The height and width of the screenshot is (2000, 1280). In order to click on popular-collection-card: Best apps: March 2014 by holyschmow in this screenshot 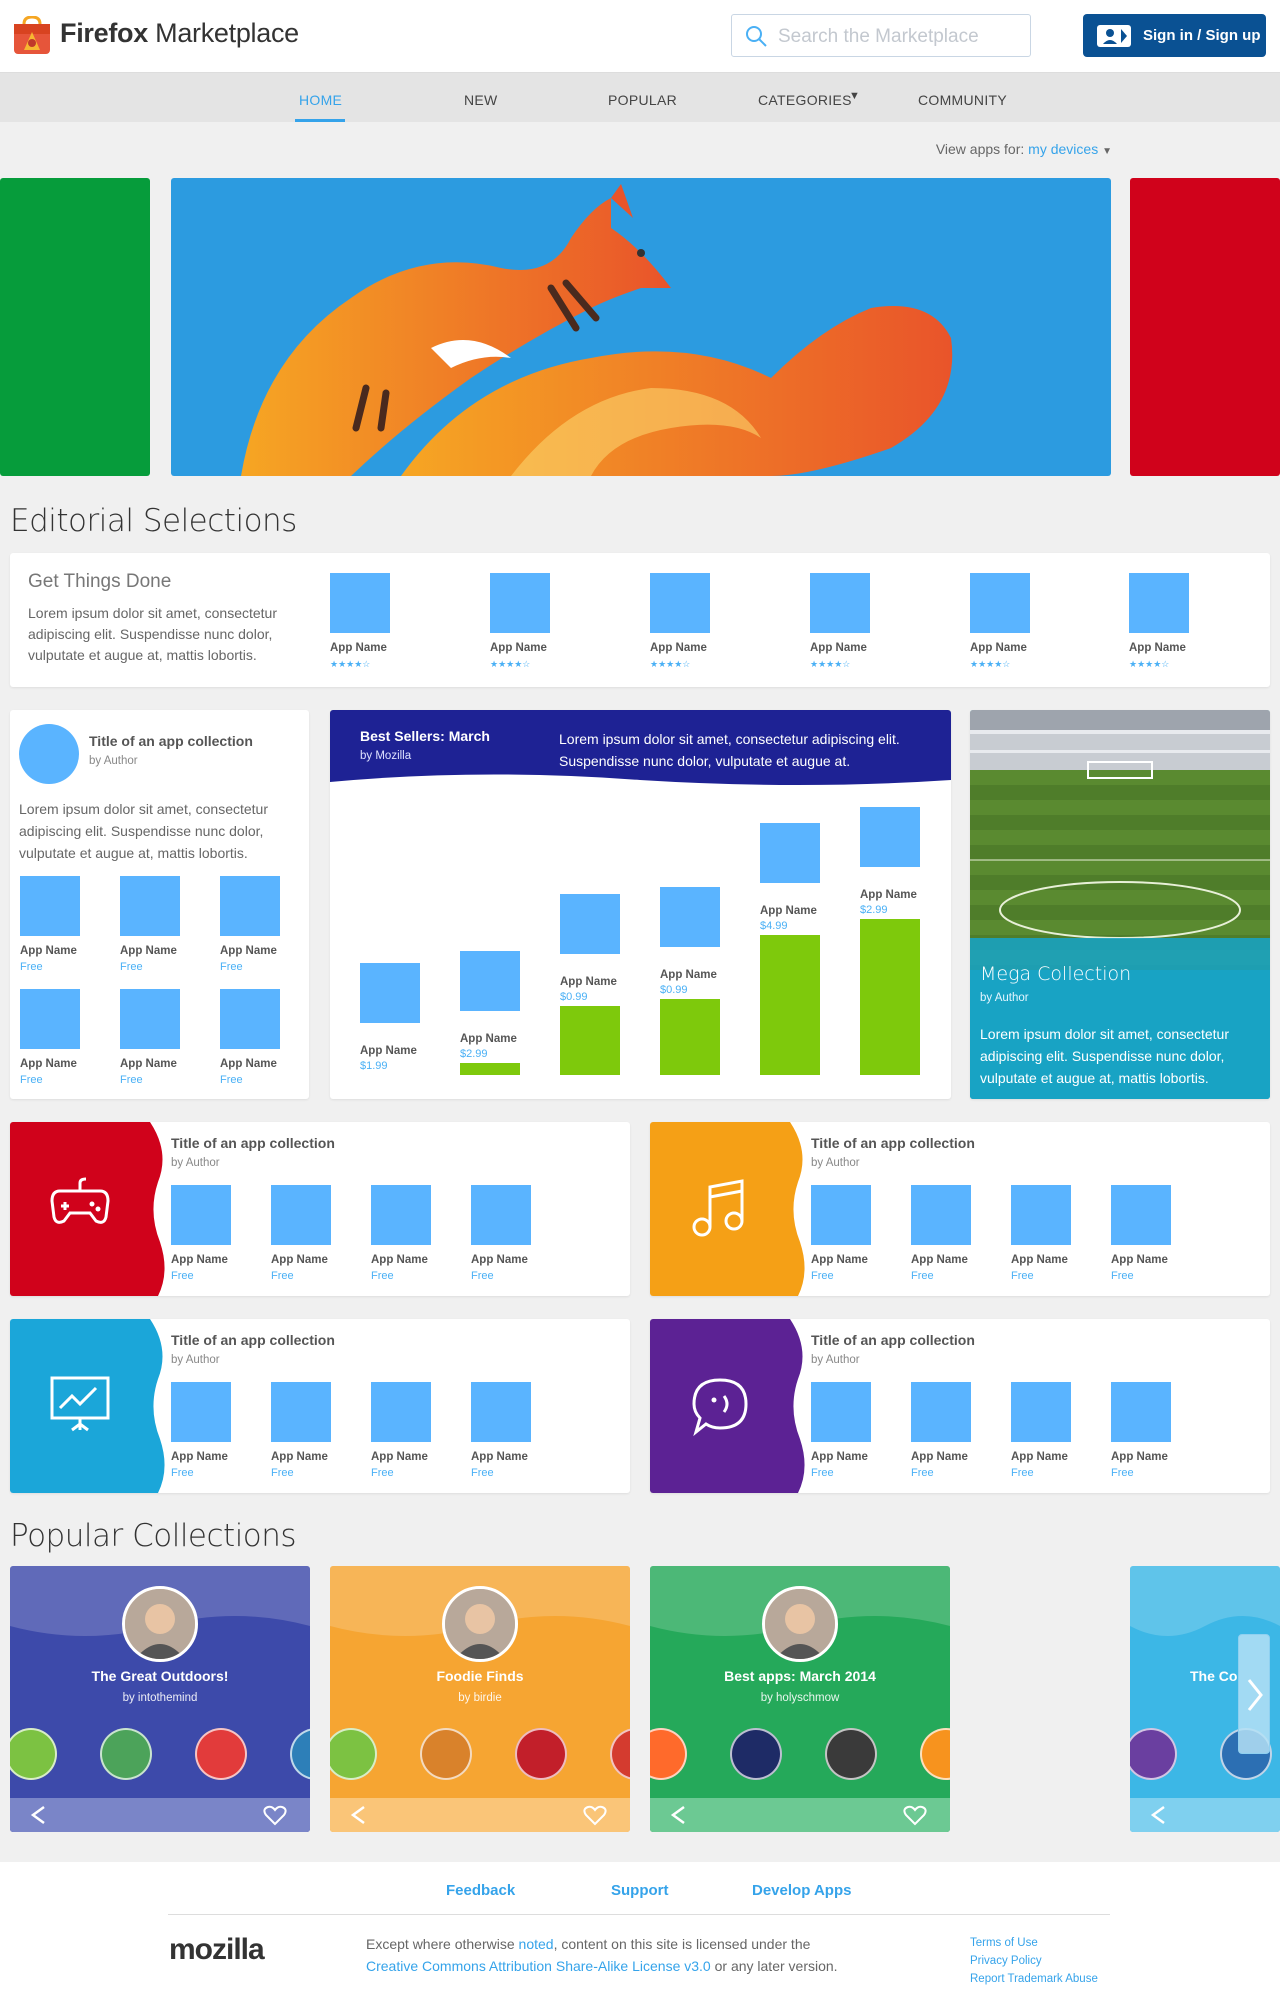, I will do `click(800, 1699)`.